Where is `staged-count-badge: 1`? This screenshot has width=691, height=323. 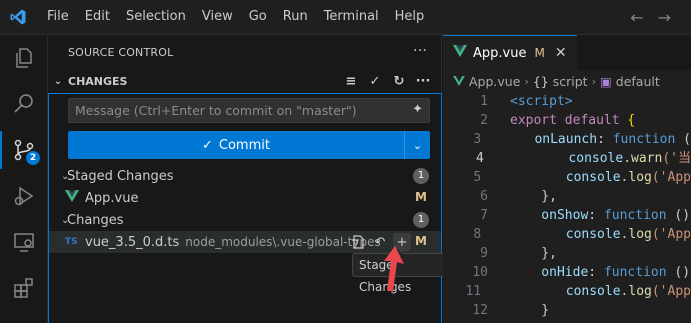
staged-count-badge: 1 is located at coordinates (421, 176).